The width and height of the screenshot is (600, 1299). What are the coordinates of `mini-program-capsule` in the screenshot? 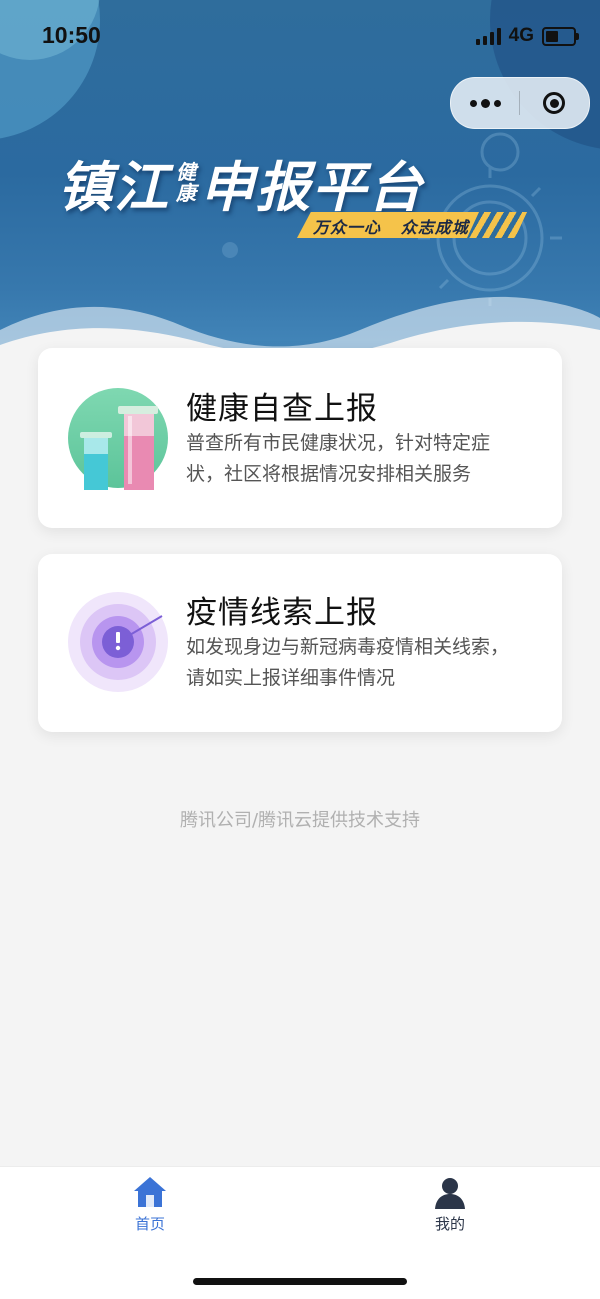 It's located at (520, 103).